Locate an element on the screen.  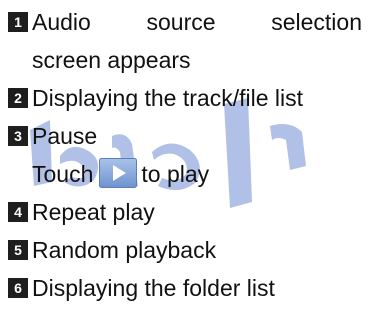
item-3-line2: Touch to play is located at coordinates (201, 174).